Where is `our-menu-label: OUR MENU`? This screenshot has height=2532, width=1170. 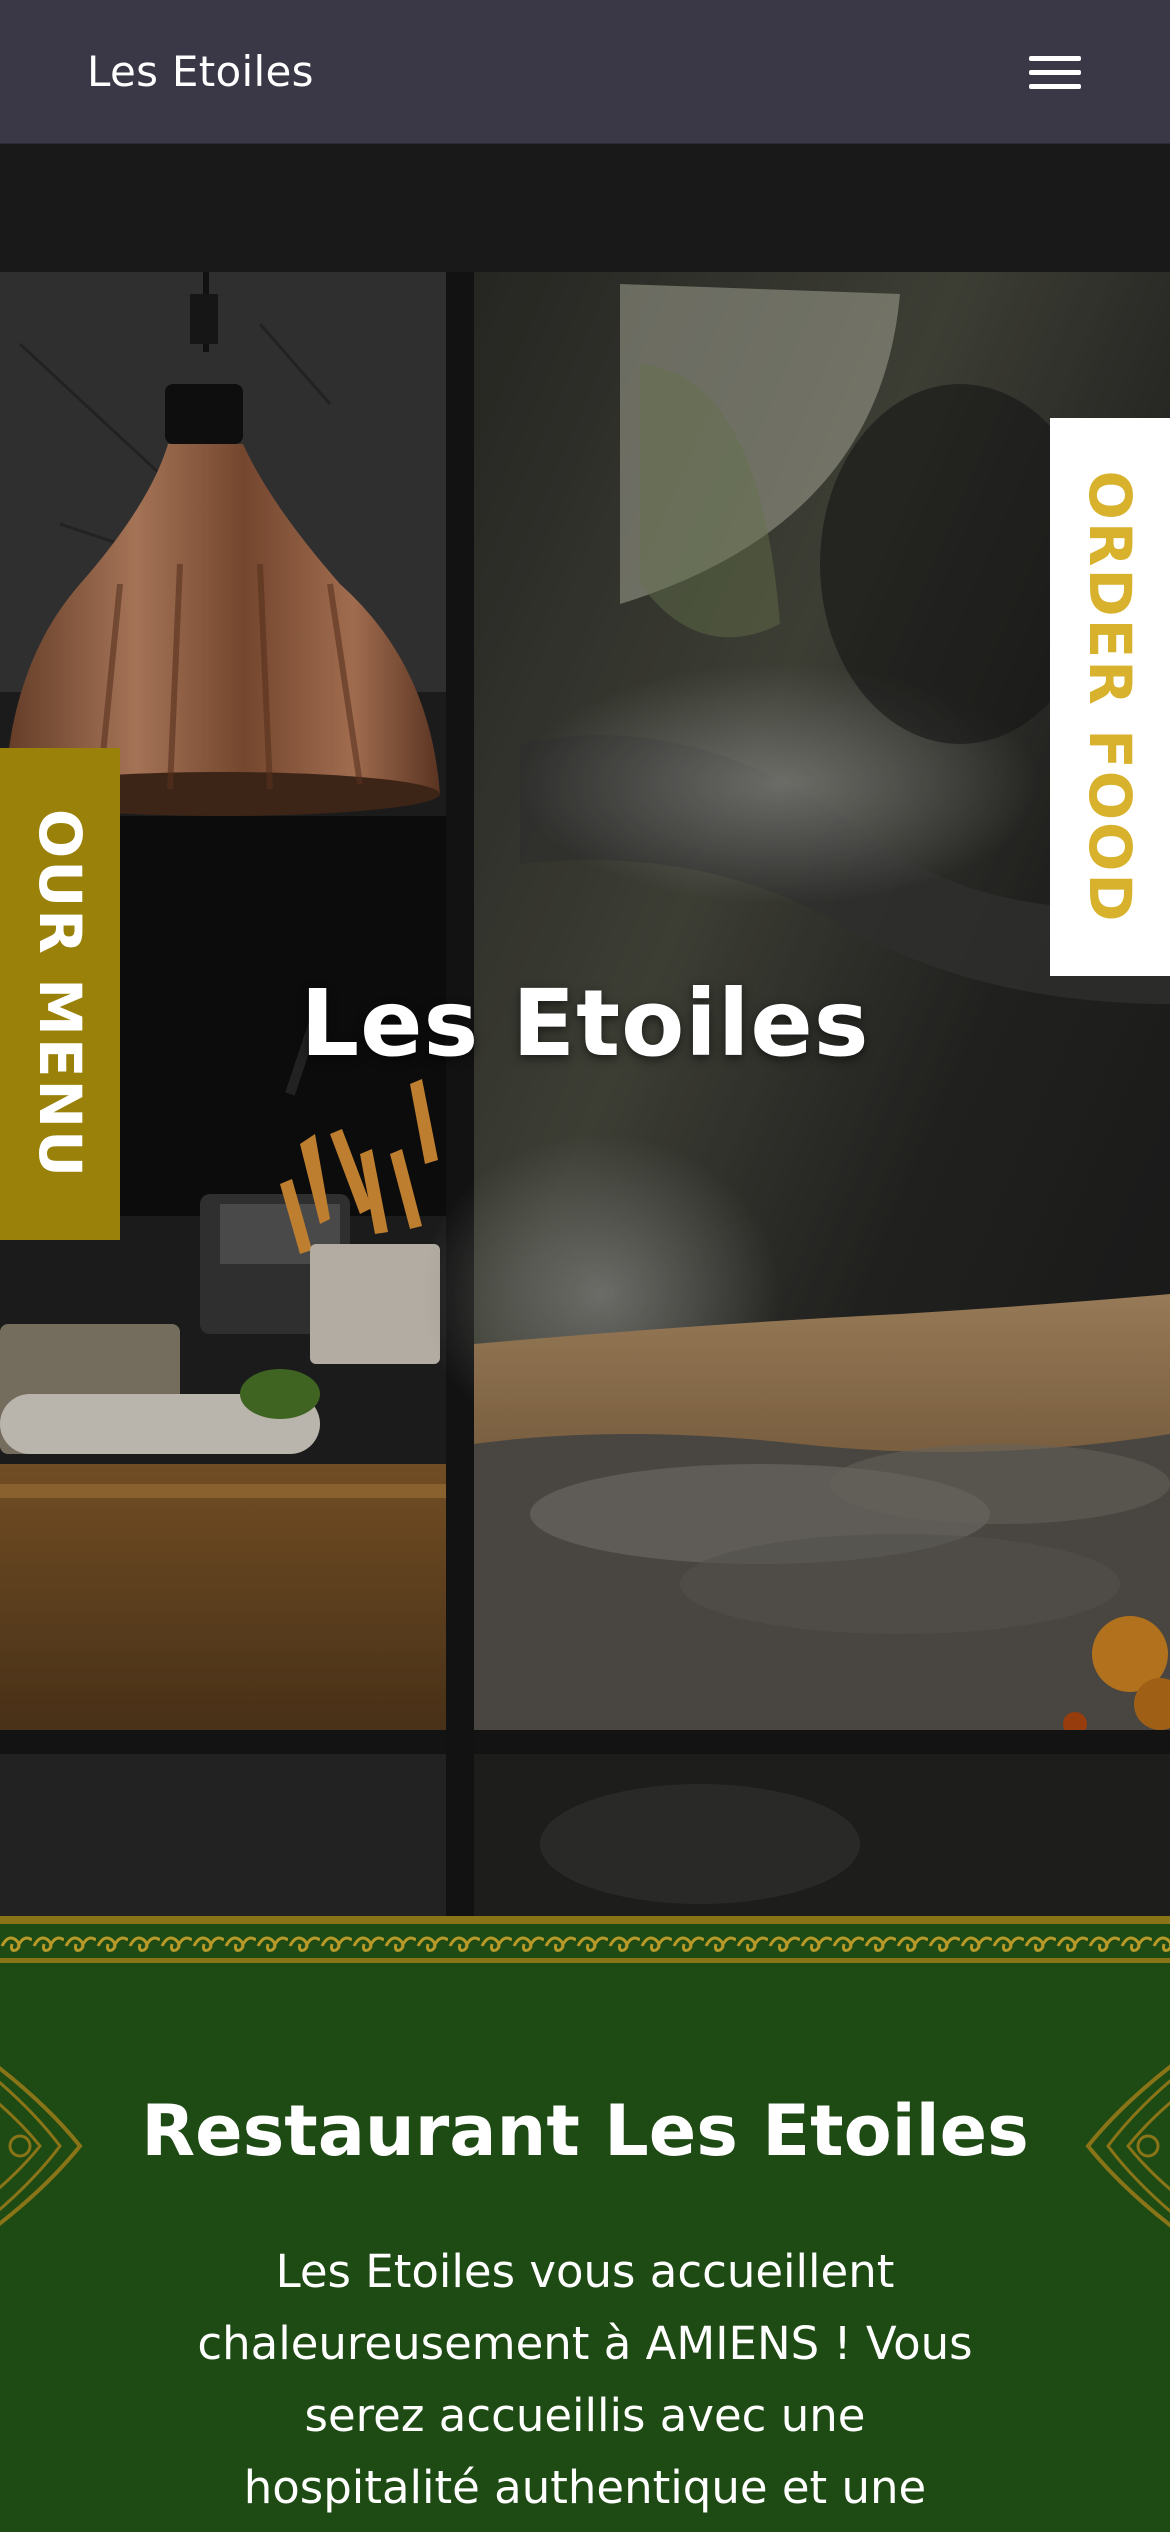 our-menu-label: OUR MENU is located at coordinates (60, 994).